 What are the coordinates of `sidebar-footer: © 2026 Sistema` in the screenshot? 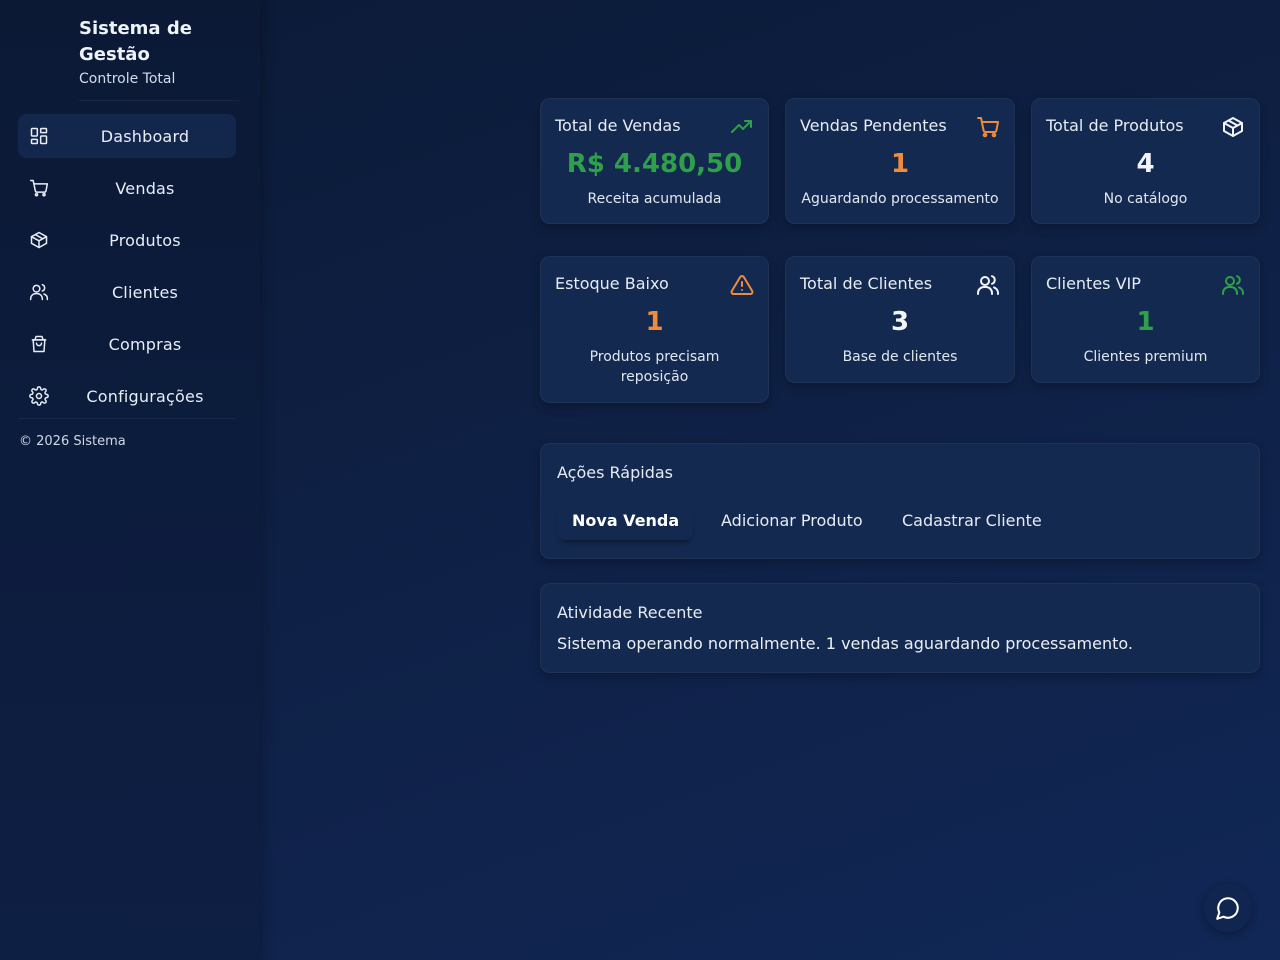 It's located at (72, 441).